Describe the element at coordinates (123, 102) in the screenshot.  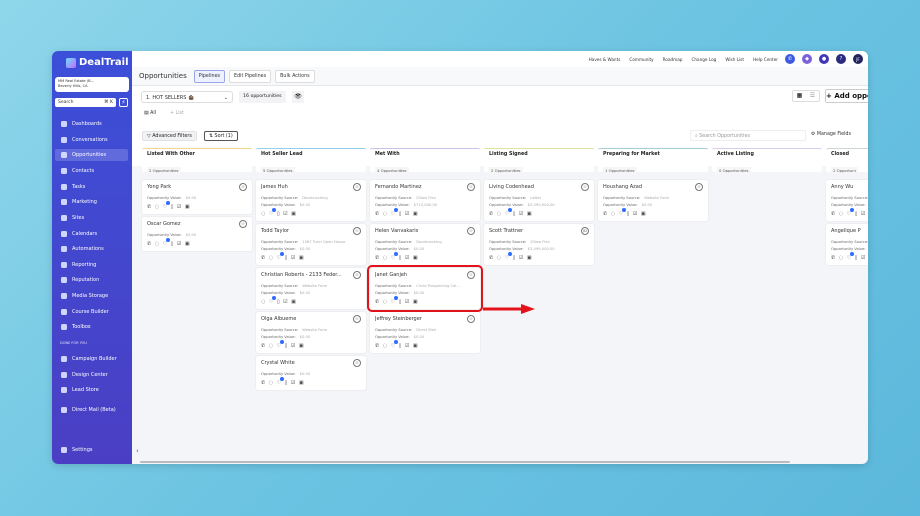
I see `quick-action-icon: ⚡` at that location.